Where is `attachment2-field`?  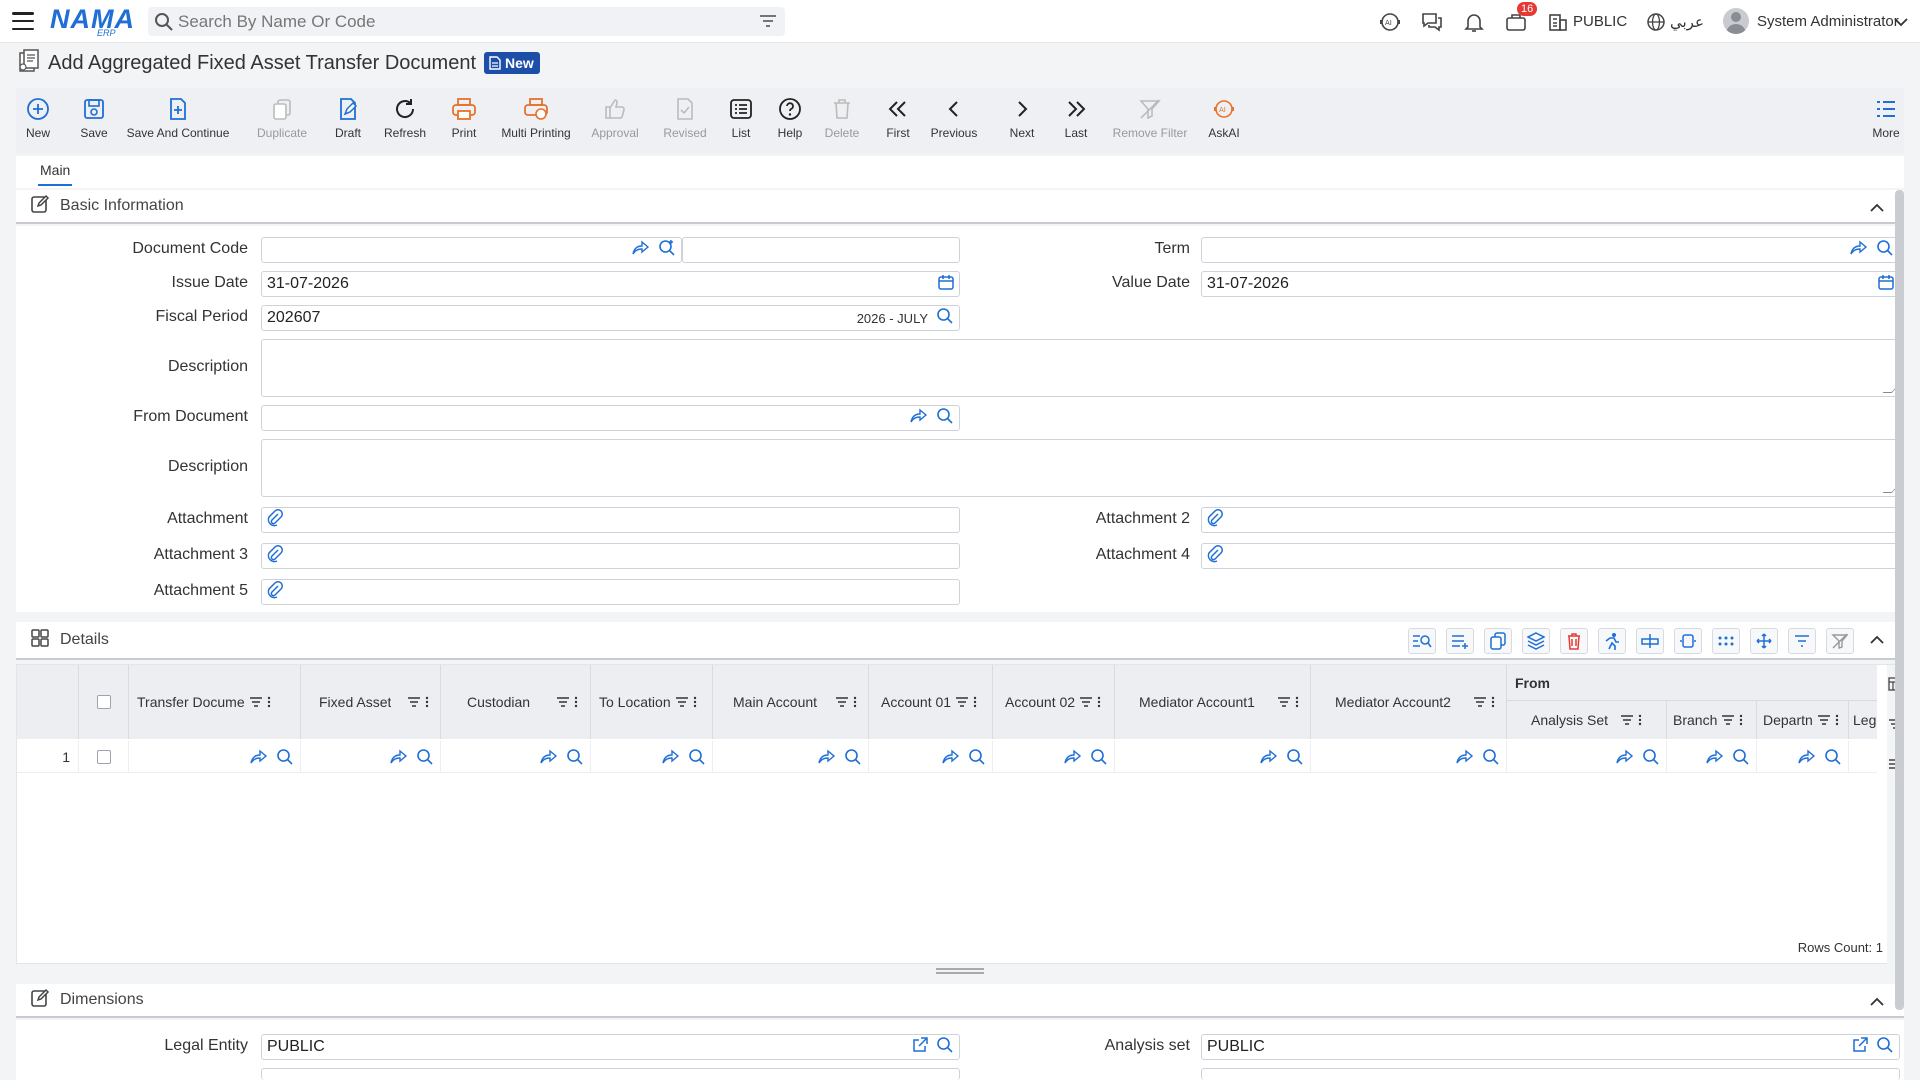 attachment2-field is located at coordinates (1550, 520).